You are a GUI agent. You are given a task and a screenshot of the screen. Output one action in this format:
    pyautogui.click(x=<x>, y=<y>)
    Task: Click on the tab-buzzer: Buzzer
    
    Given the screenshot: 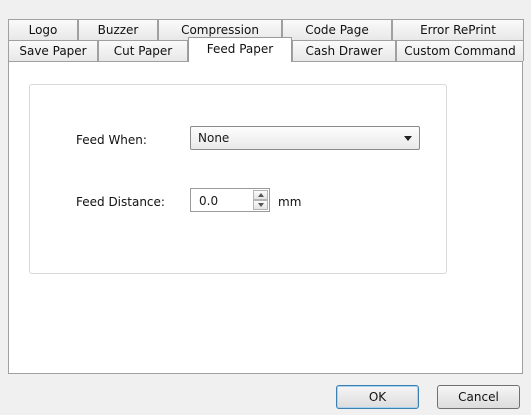 What is the action you would take?
    pyautogui.click(x=118, y=29)
    